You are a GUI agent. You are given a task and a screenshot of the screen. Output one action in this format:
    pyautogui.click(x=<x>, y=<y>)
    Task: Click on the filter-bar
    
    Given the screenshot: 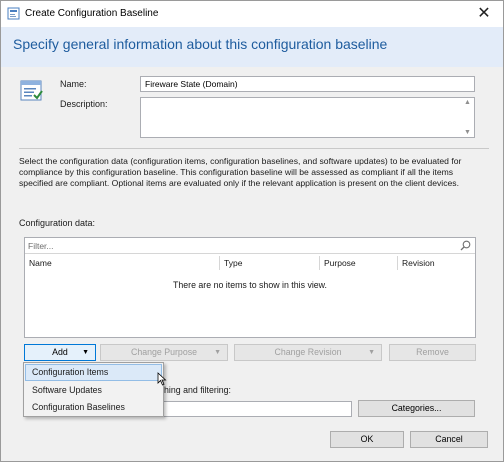 What is the action you would take?
    pyautogui.click(x=250, y=246)
    